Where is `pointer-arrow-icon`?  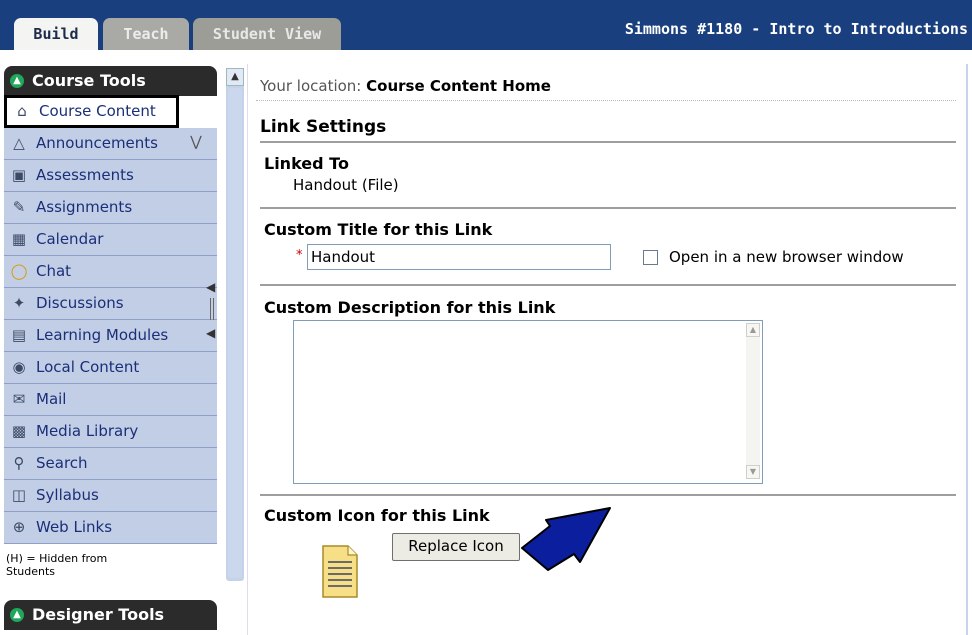 pointer-arrow-icon is located at coordinates (566, 539).